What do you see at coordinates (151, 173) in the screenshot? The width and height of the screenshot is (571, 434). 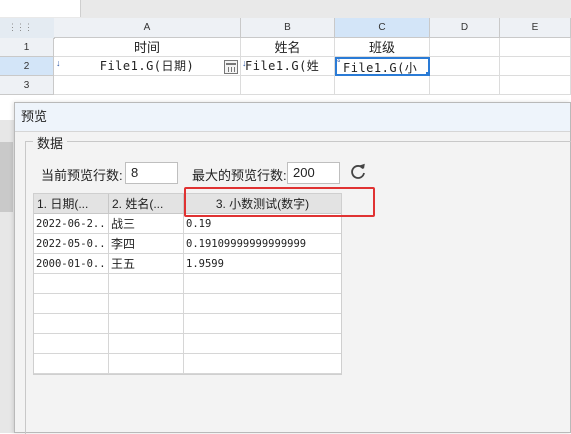 I see `current-rows-input: 8` at bounding box center [151, 173].